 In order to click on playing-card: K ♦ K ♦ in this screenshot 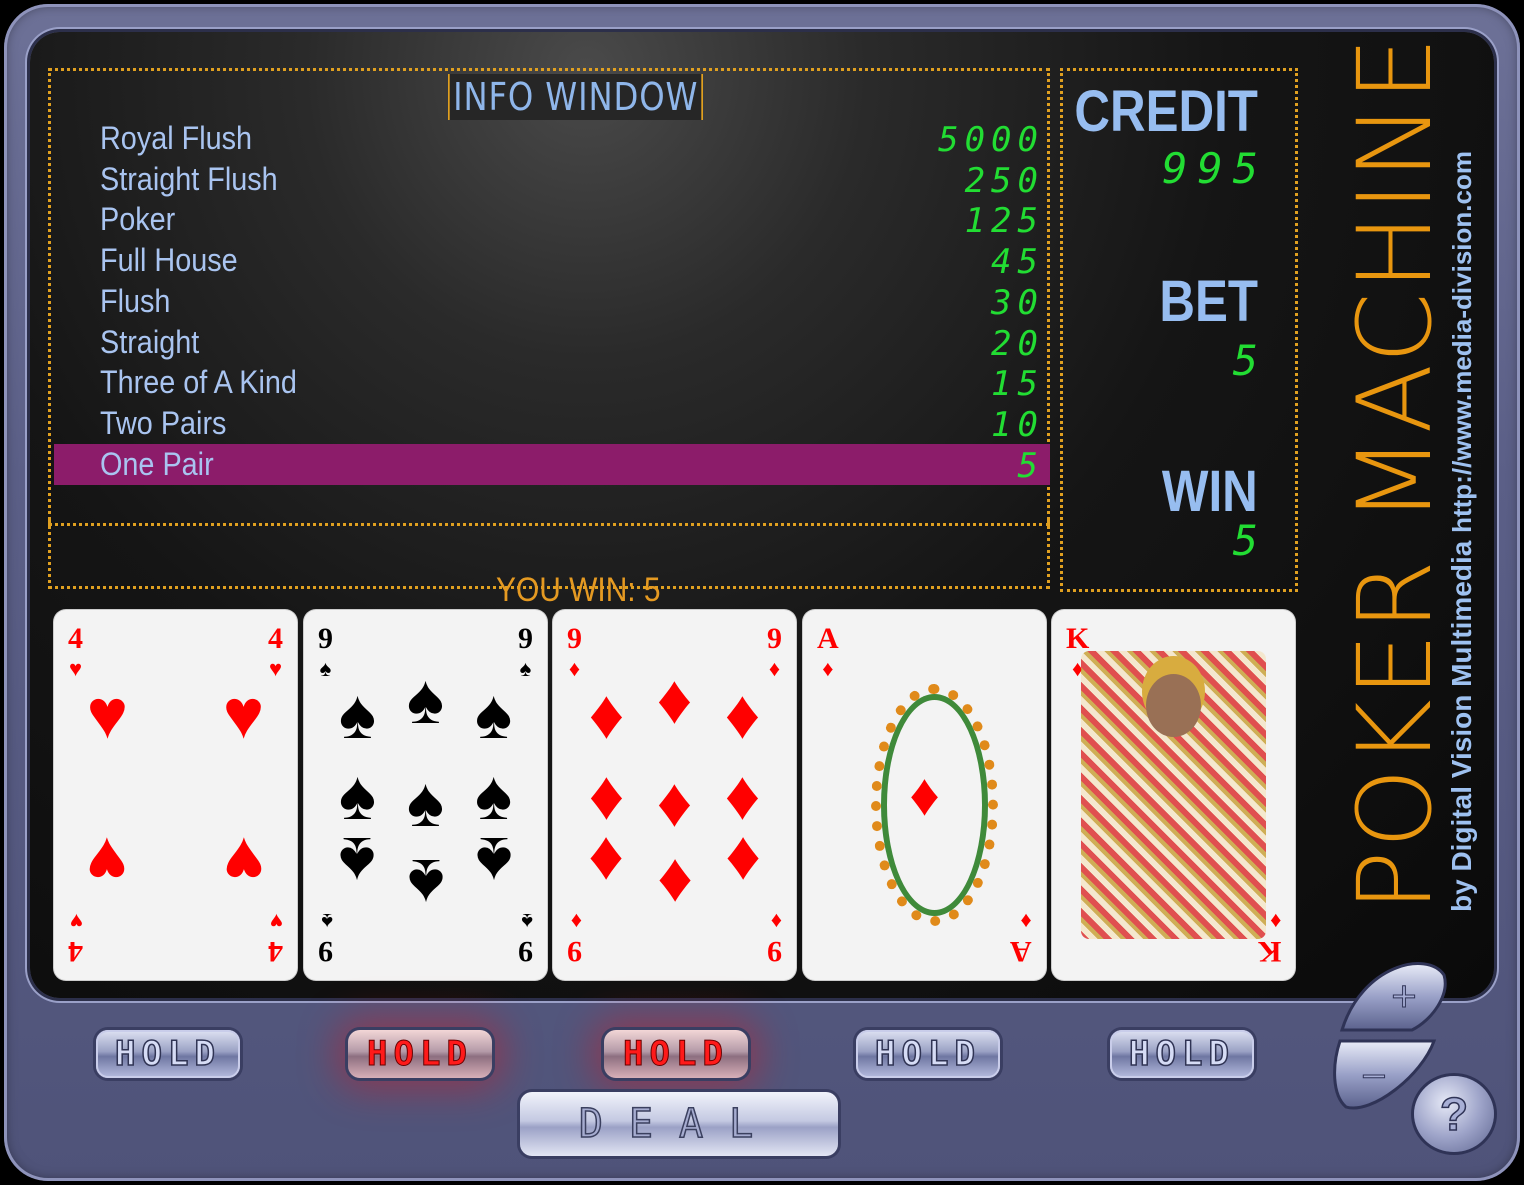, I will do `click(1173, 795)`.